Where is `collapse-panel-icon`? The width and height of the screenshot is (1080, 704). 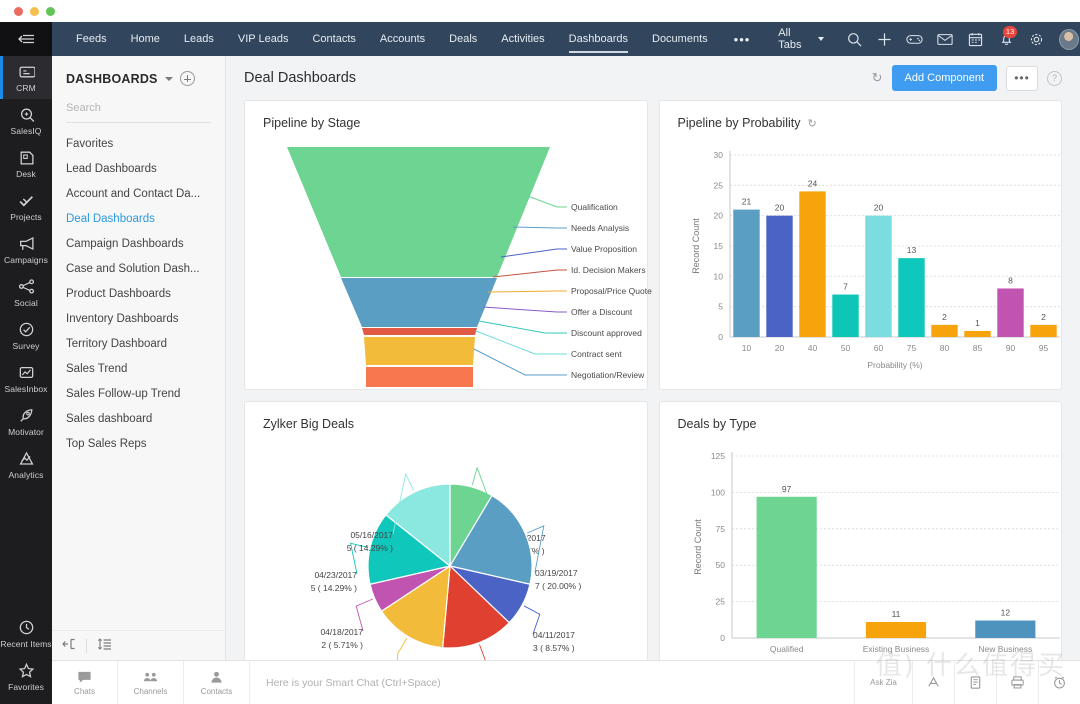 collapse-panel-icon is located at coordinates (69, 646).